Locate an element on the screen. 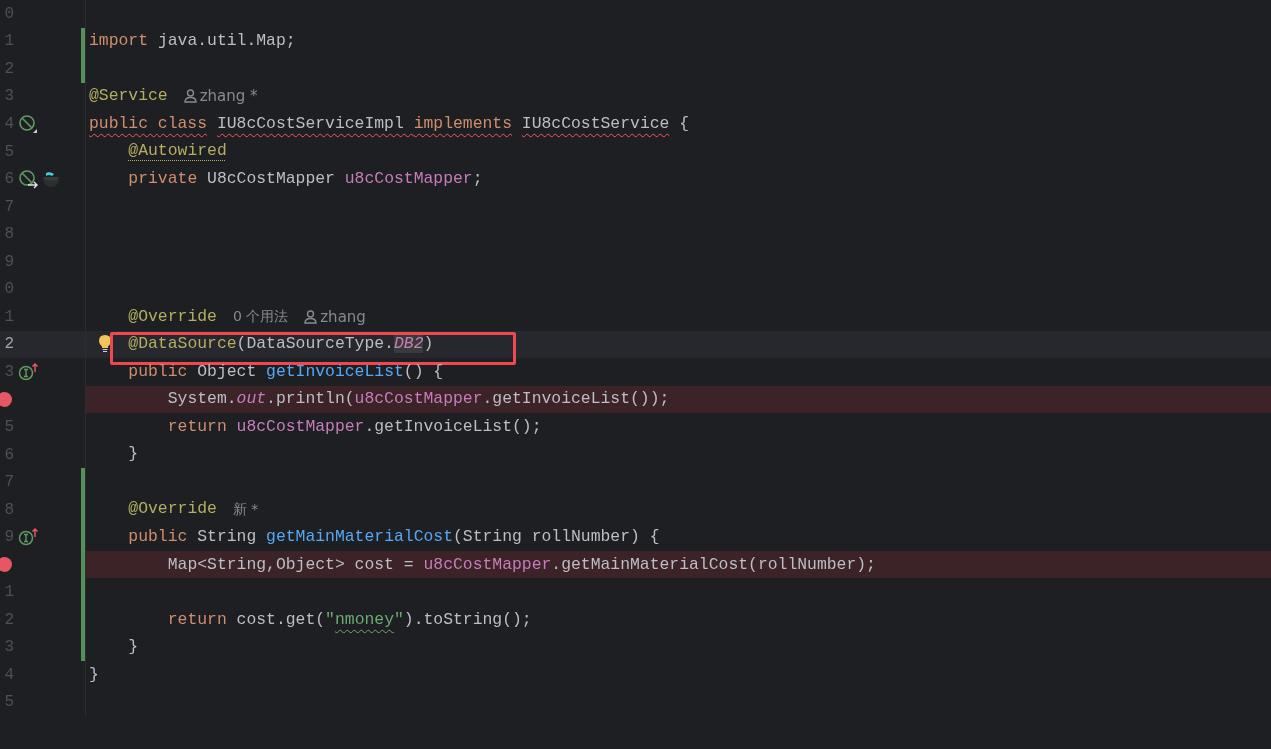 Image resolution: width=1271 pixels, height=749 pixels. code-text: return u8cCostMapper.getInvoiceList(); is located at coordinates (354, 427).